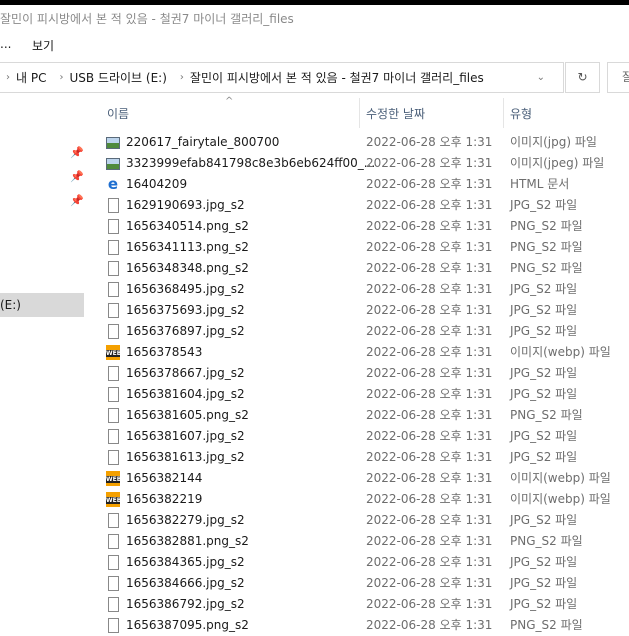  I want to click on file-name: 1656381607.jpg_s2, so click(185, 436).